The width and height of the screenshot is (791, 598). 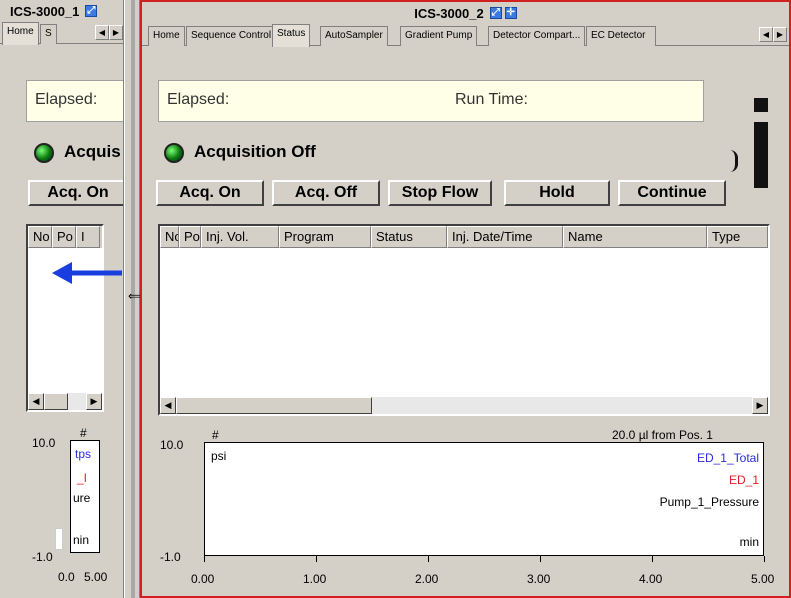 What do you see at coordinates (484, 499) in the screenshot?
I see `chart-plot: psi ED_1_Total ED_1 Pump_1_Pressure min` at bounding box center [484, 499].